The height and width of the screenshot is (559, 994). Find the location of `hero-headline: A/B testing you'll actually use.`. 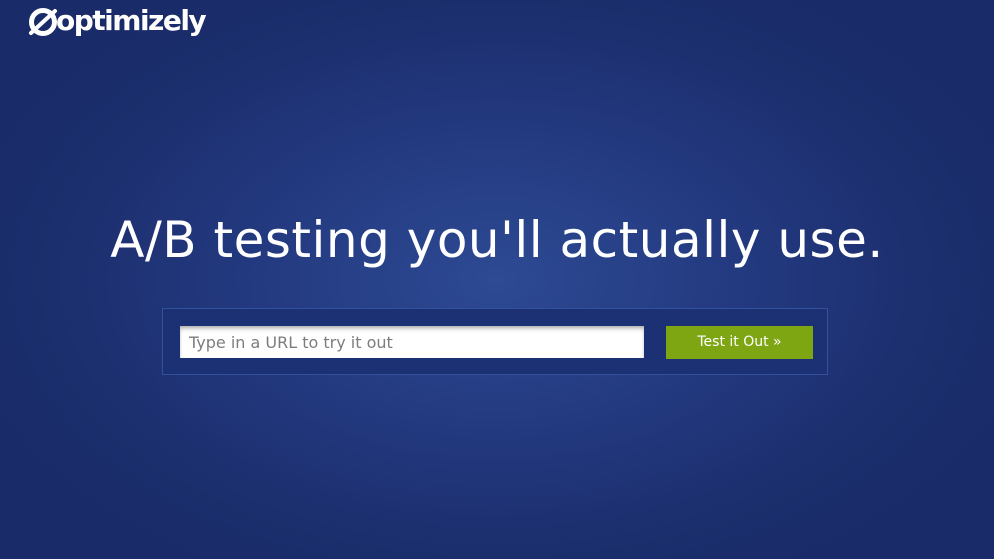

hero-headline: A/B testing you'll actually use. is located at coordinates (497, 240).